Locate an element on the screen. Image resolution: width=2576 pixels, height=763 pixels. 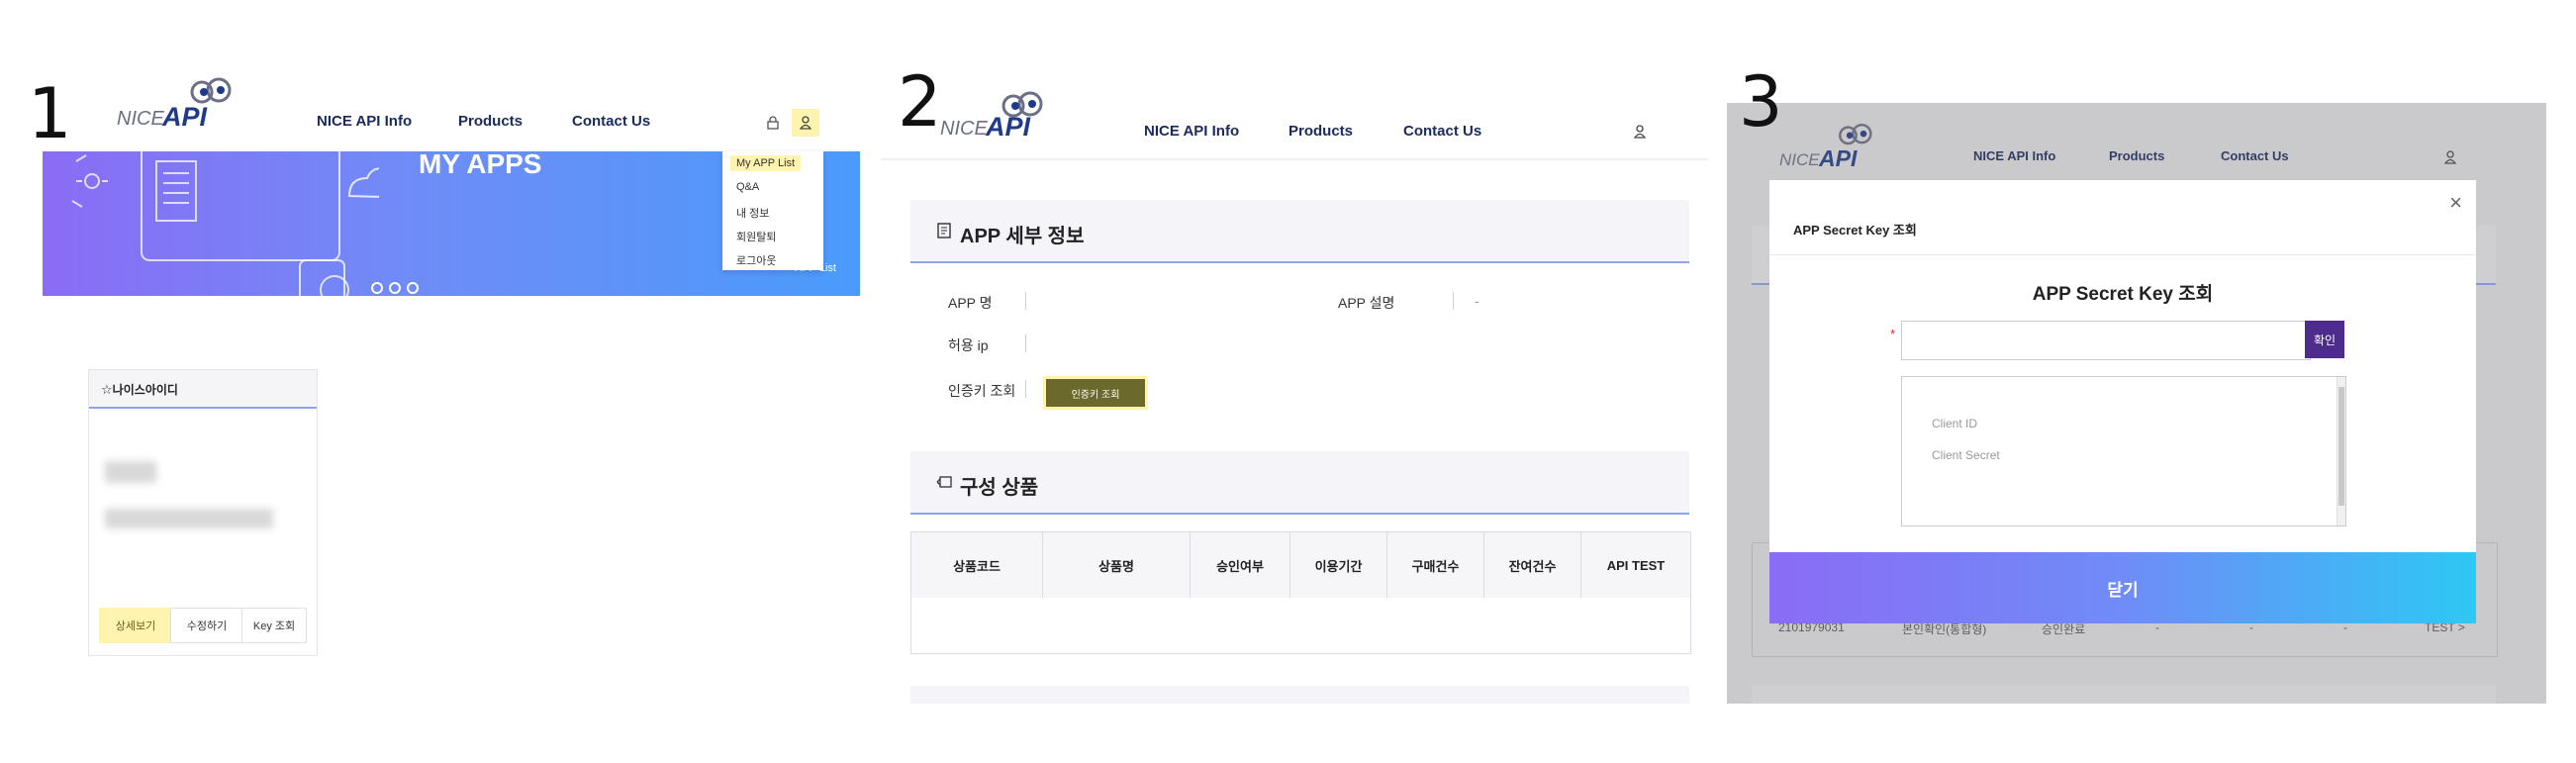
header-divider is located at coordinates (1294, 159).